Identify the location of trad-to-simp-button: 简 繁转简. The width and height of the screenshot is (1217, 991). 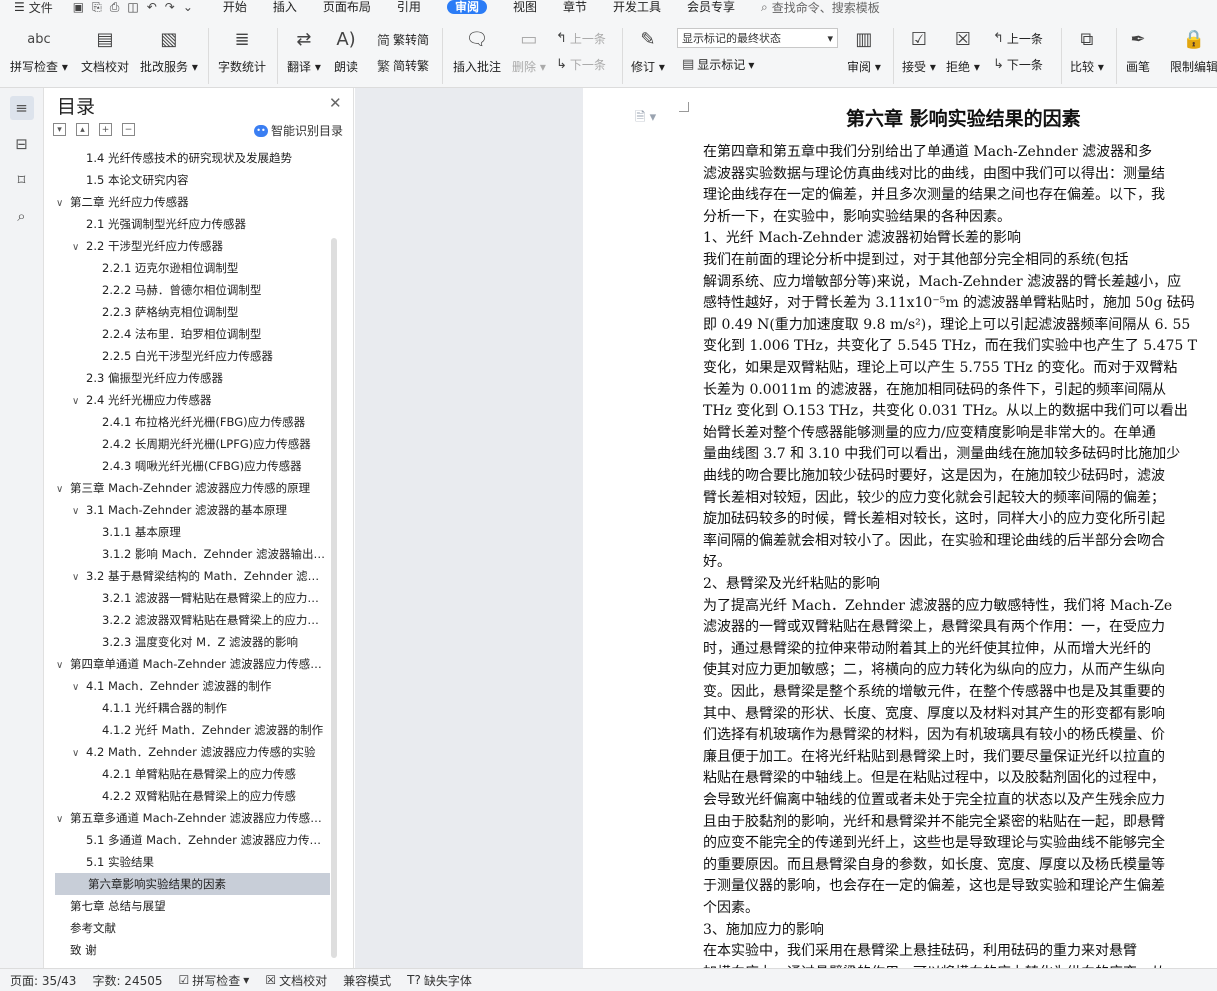
(403, 39).